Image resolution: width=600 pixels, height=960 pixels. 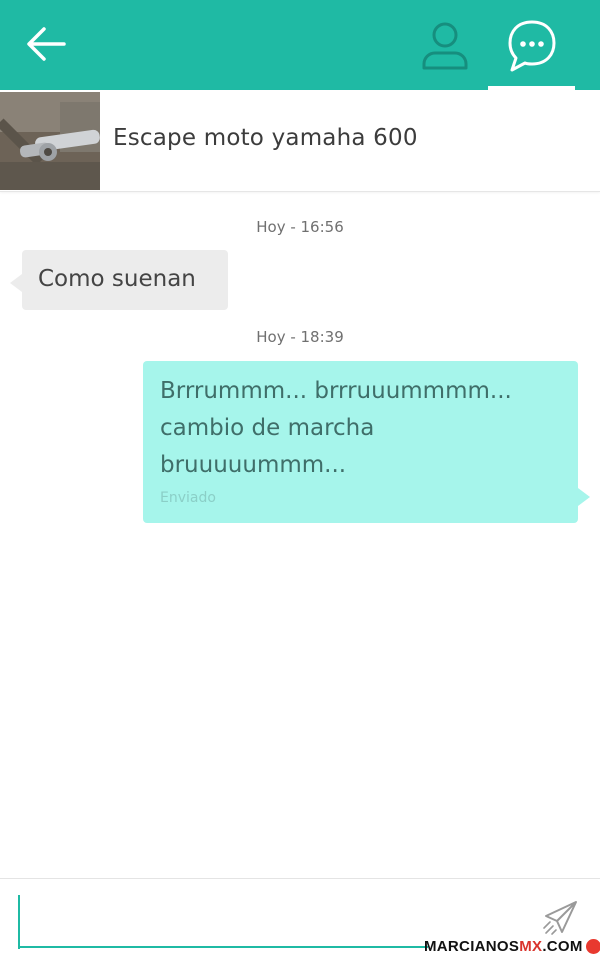 I want to click on back-button, so click(x=46, y=44).